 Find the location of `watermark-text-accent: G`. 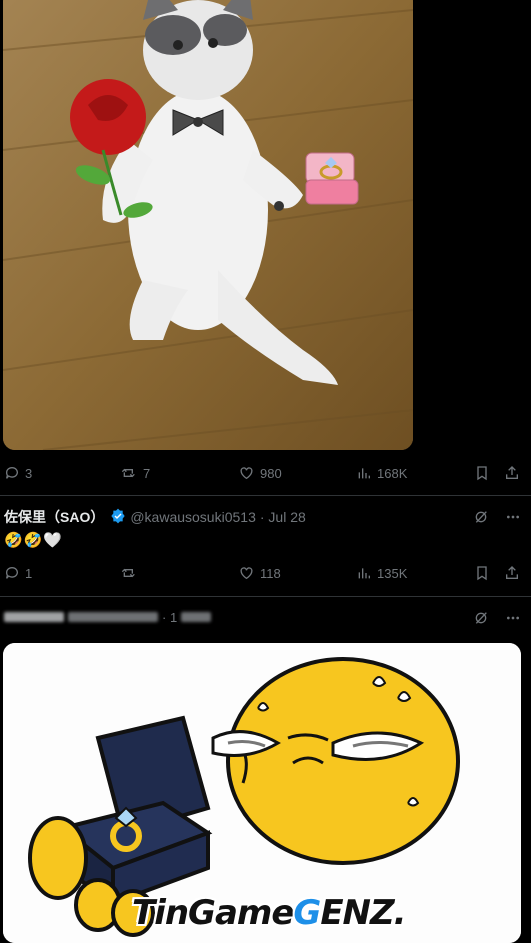

watermark-text-accent: G is located at coordinates (307, 913).